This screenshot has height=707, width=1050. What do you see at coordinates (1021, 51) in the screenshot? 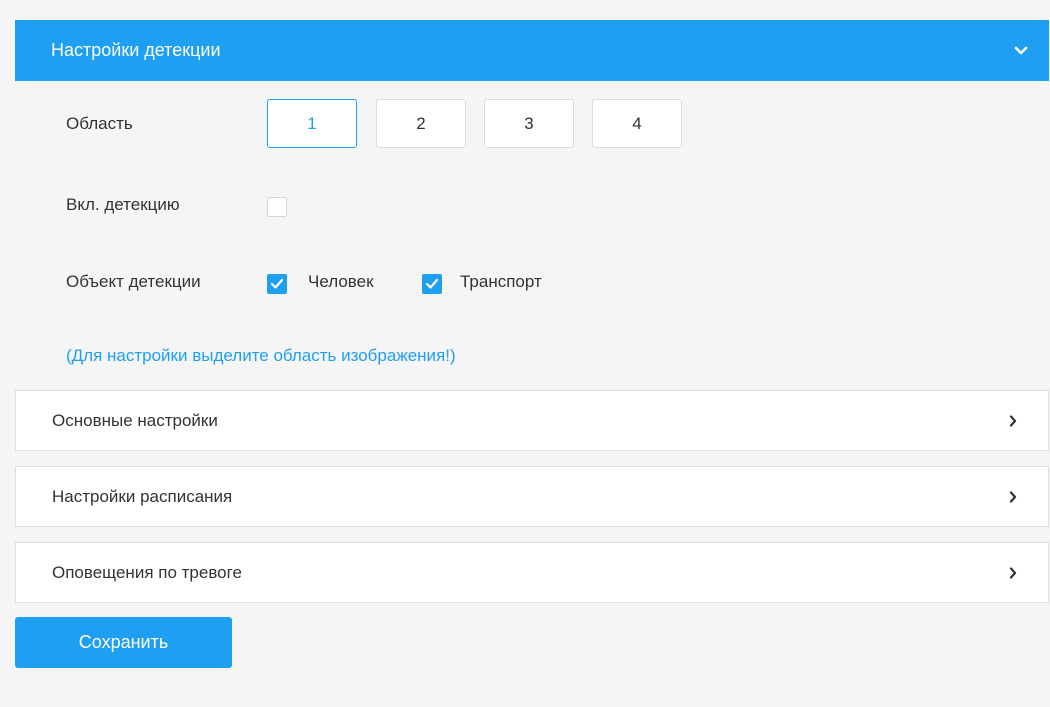
I see `chevron-down-icon` at bounding box center [1021, 51].